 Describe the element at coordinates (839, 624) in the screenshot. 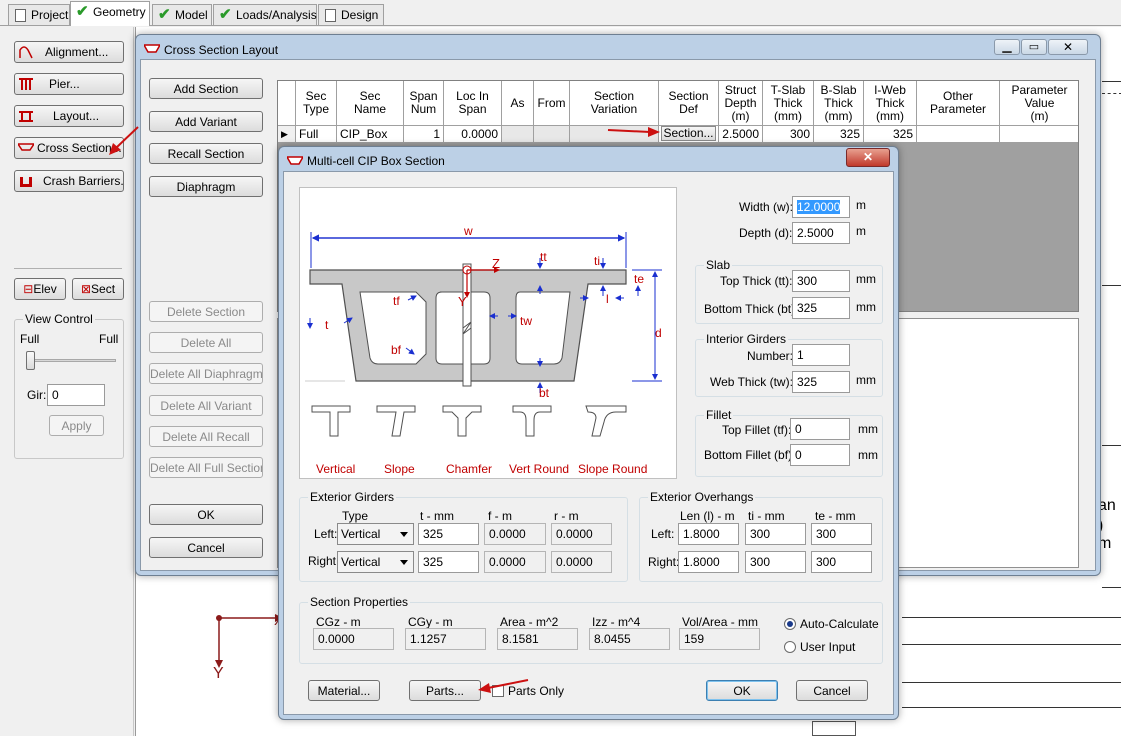

I see `auto-calculate-label: Auto-Calculate` at that location.